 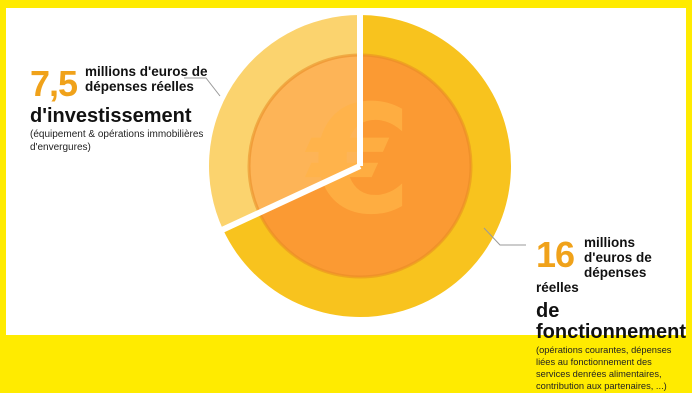 I want to click on fonct-emphasis: de fonctionnement, so click(x=611, y=322).